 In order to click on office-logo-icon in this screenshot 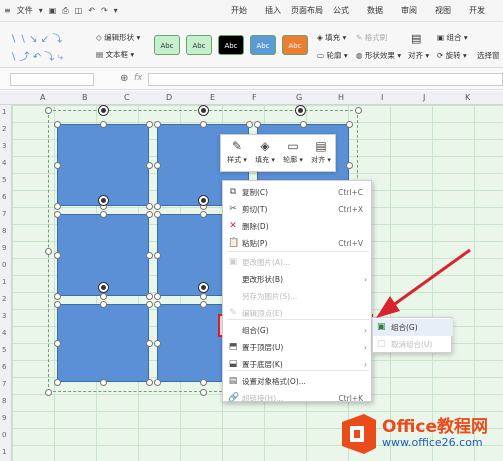, I will do `click(359, 434)`.